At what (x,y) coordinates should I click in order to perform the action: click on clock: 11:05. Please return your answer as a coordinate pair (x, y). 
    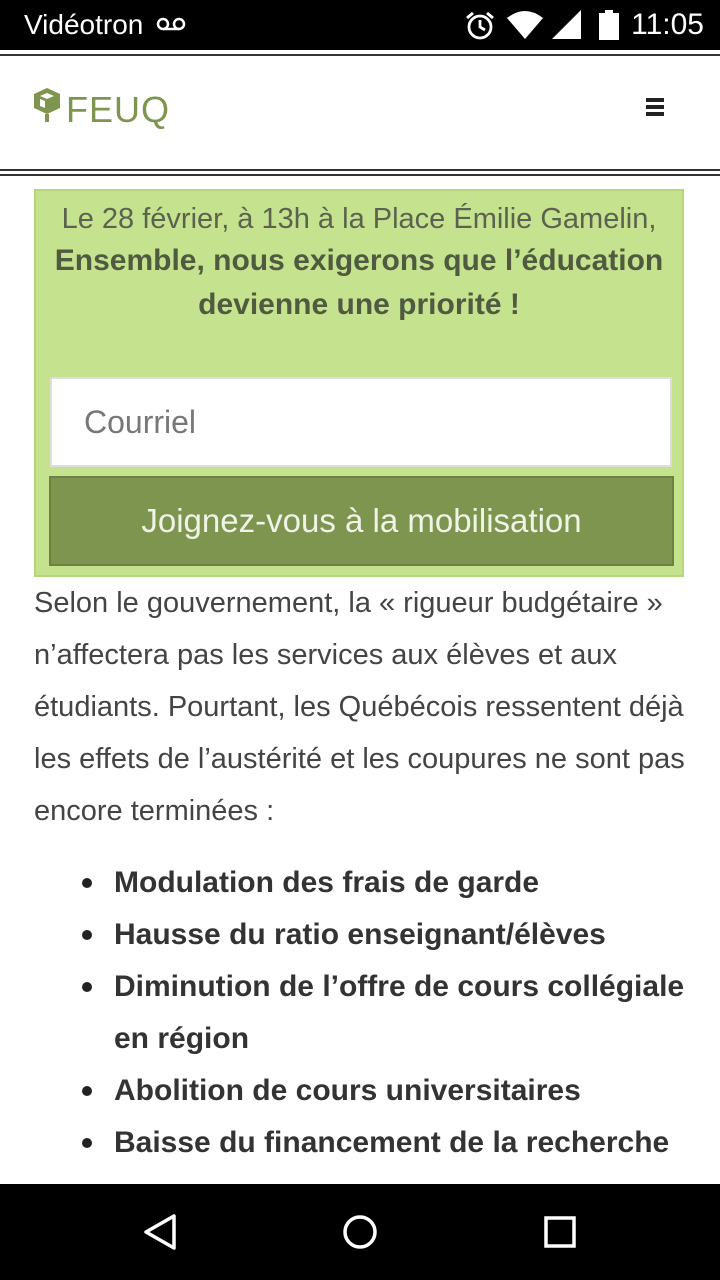
    Looking at the image, I should click on (667, 24).